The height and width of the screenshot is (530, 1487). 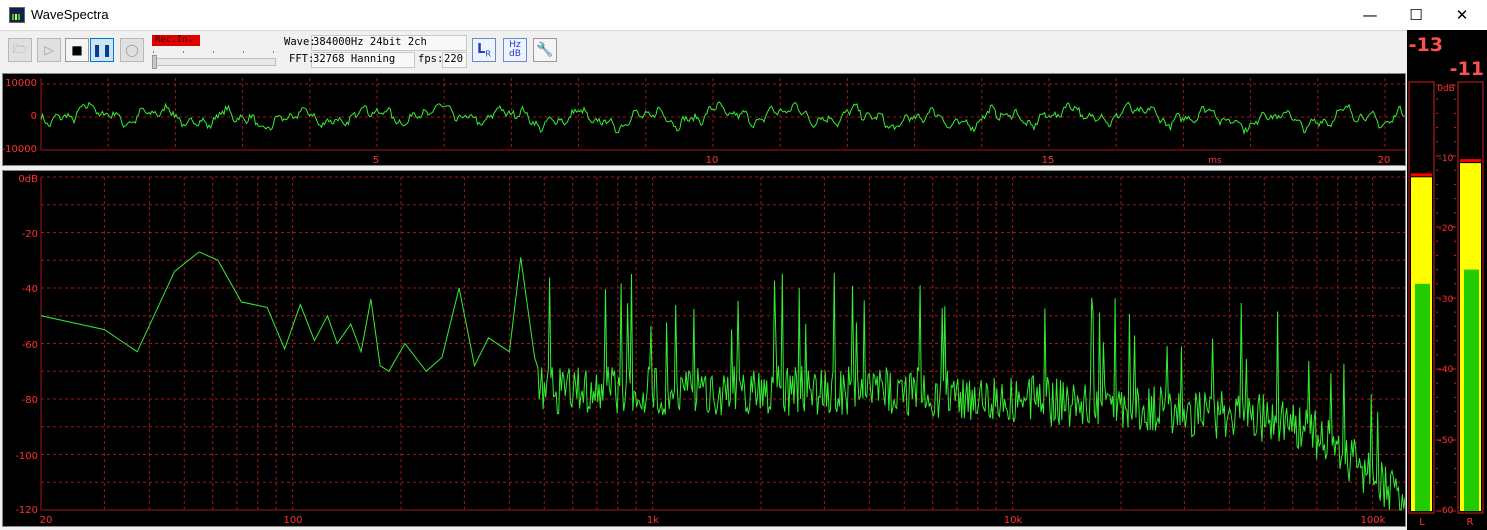 I want to click on meter-scale-label: -10, so click(x=1446, y=159).